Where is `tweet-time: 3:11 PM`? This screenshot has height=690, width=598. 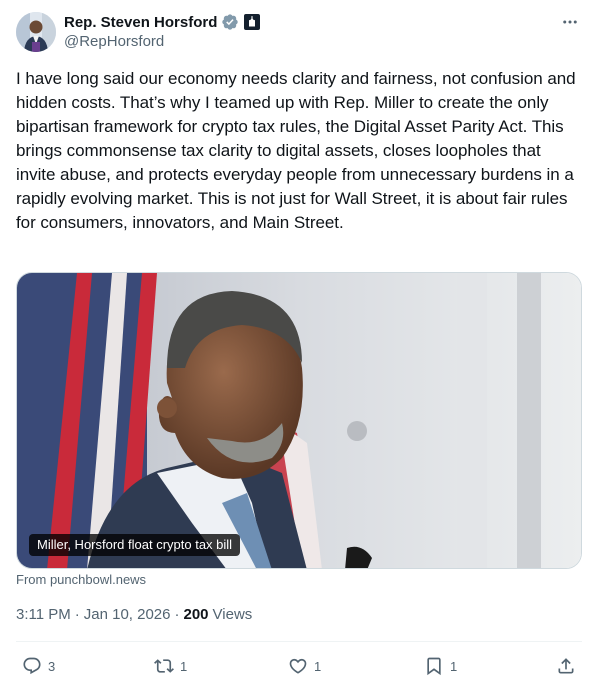
tweet-time: 3:11 PM is located at coordinates (43, 614).